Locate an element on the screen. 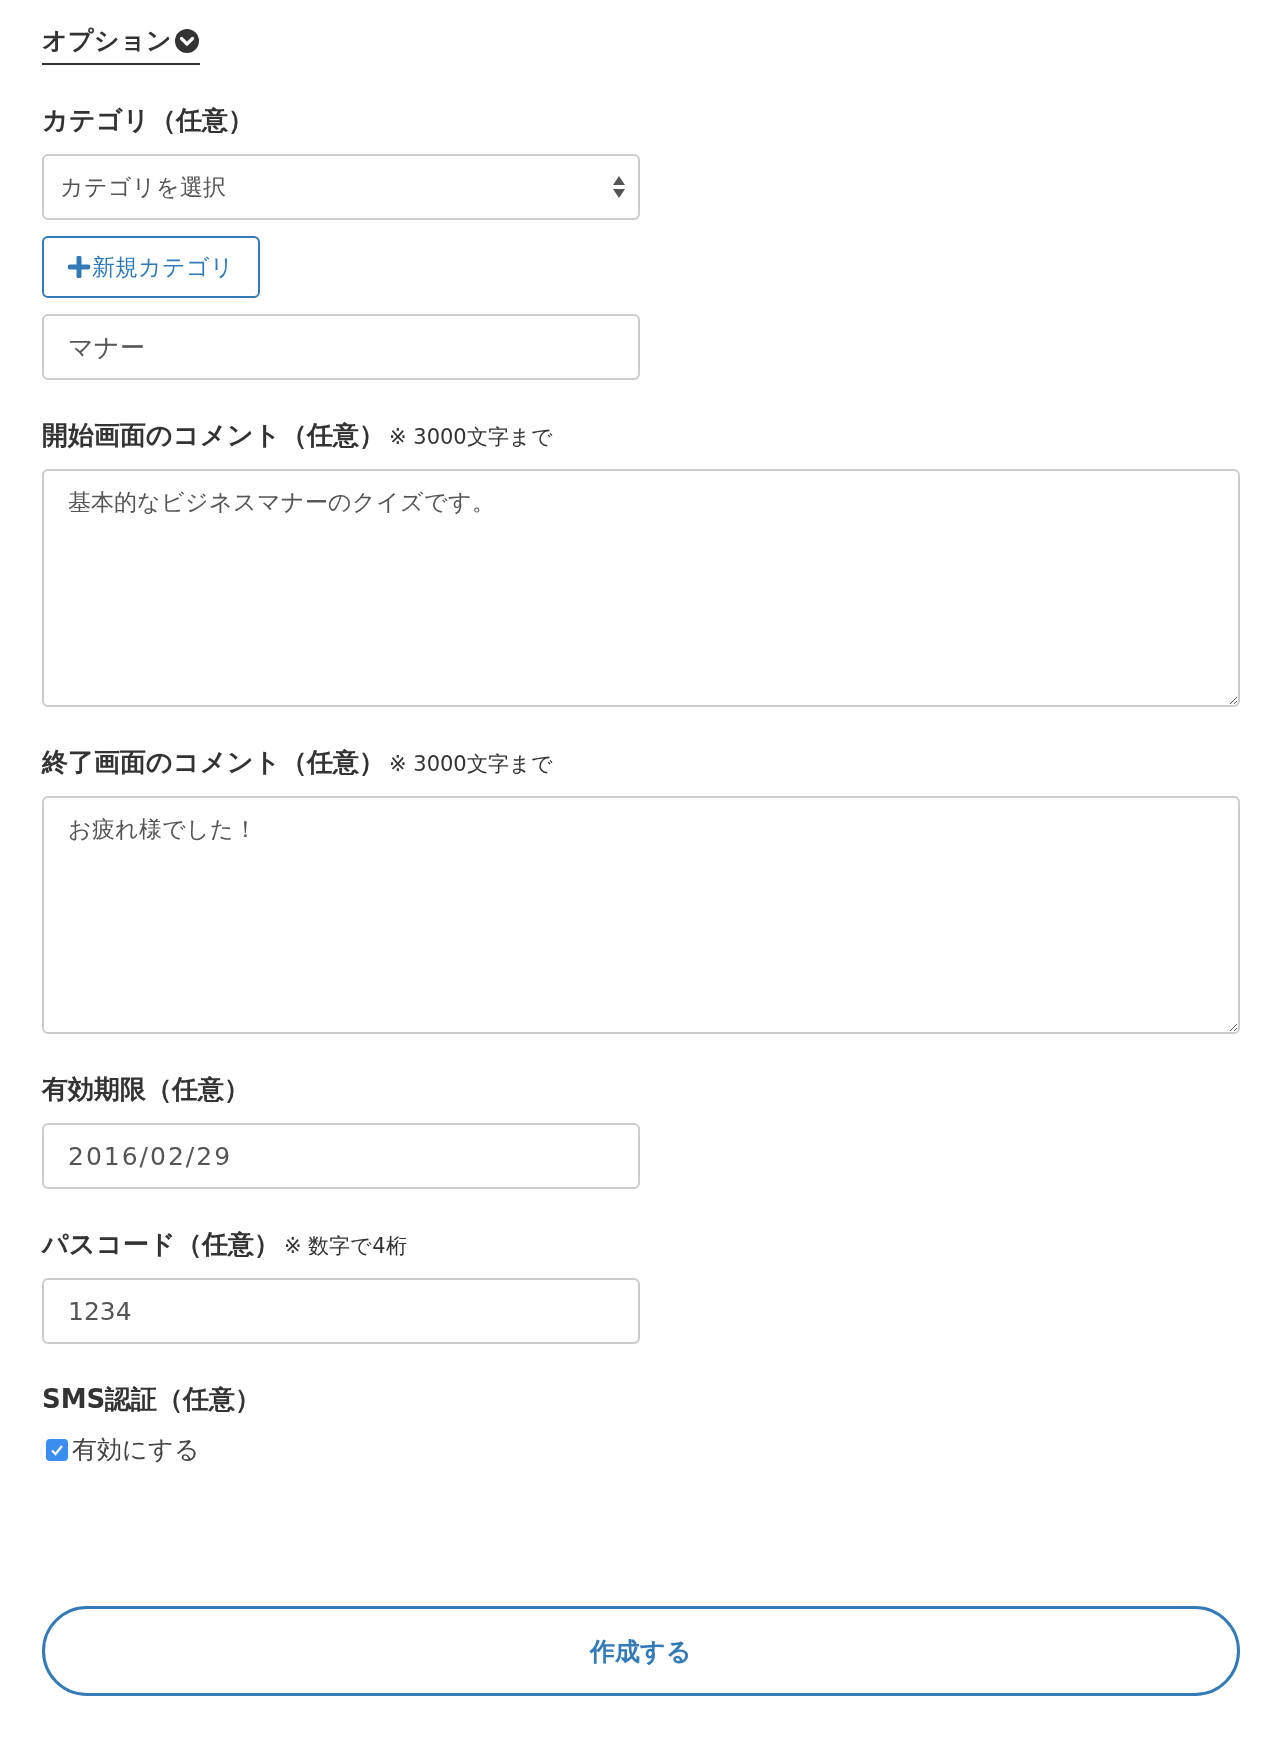 The width and height of the screenshot is (1285, 1745). updown-arrows-icon is located at coordinates (619, 187).